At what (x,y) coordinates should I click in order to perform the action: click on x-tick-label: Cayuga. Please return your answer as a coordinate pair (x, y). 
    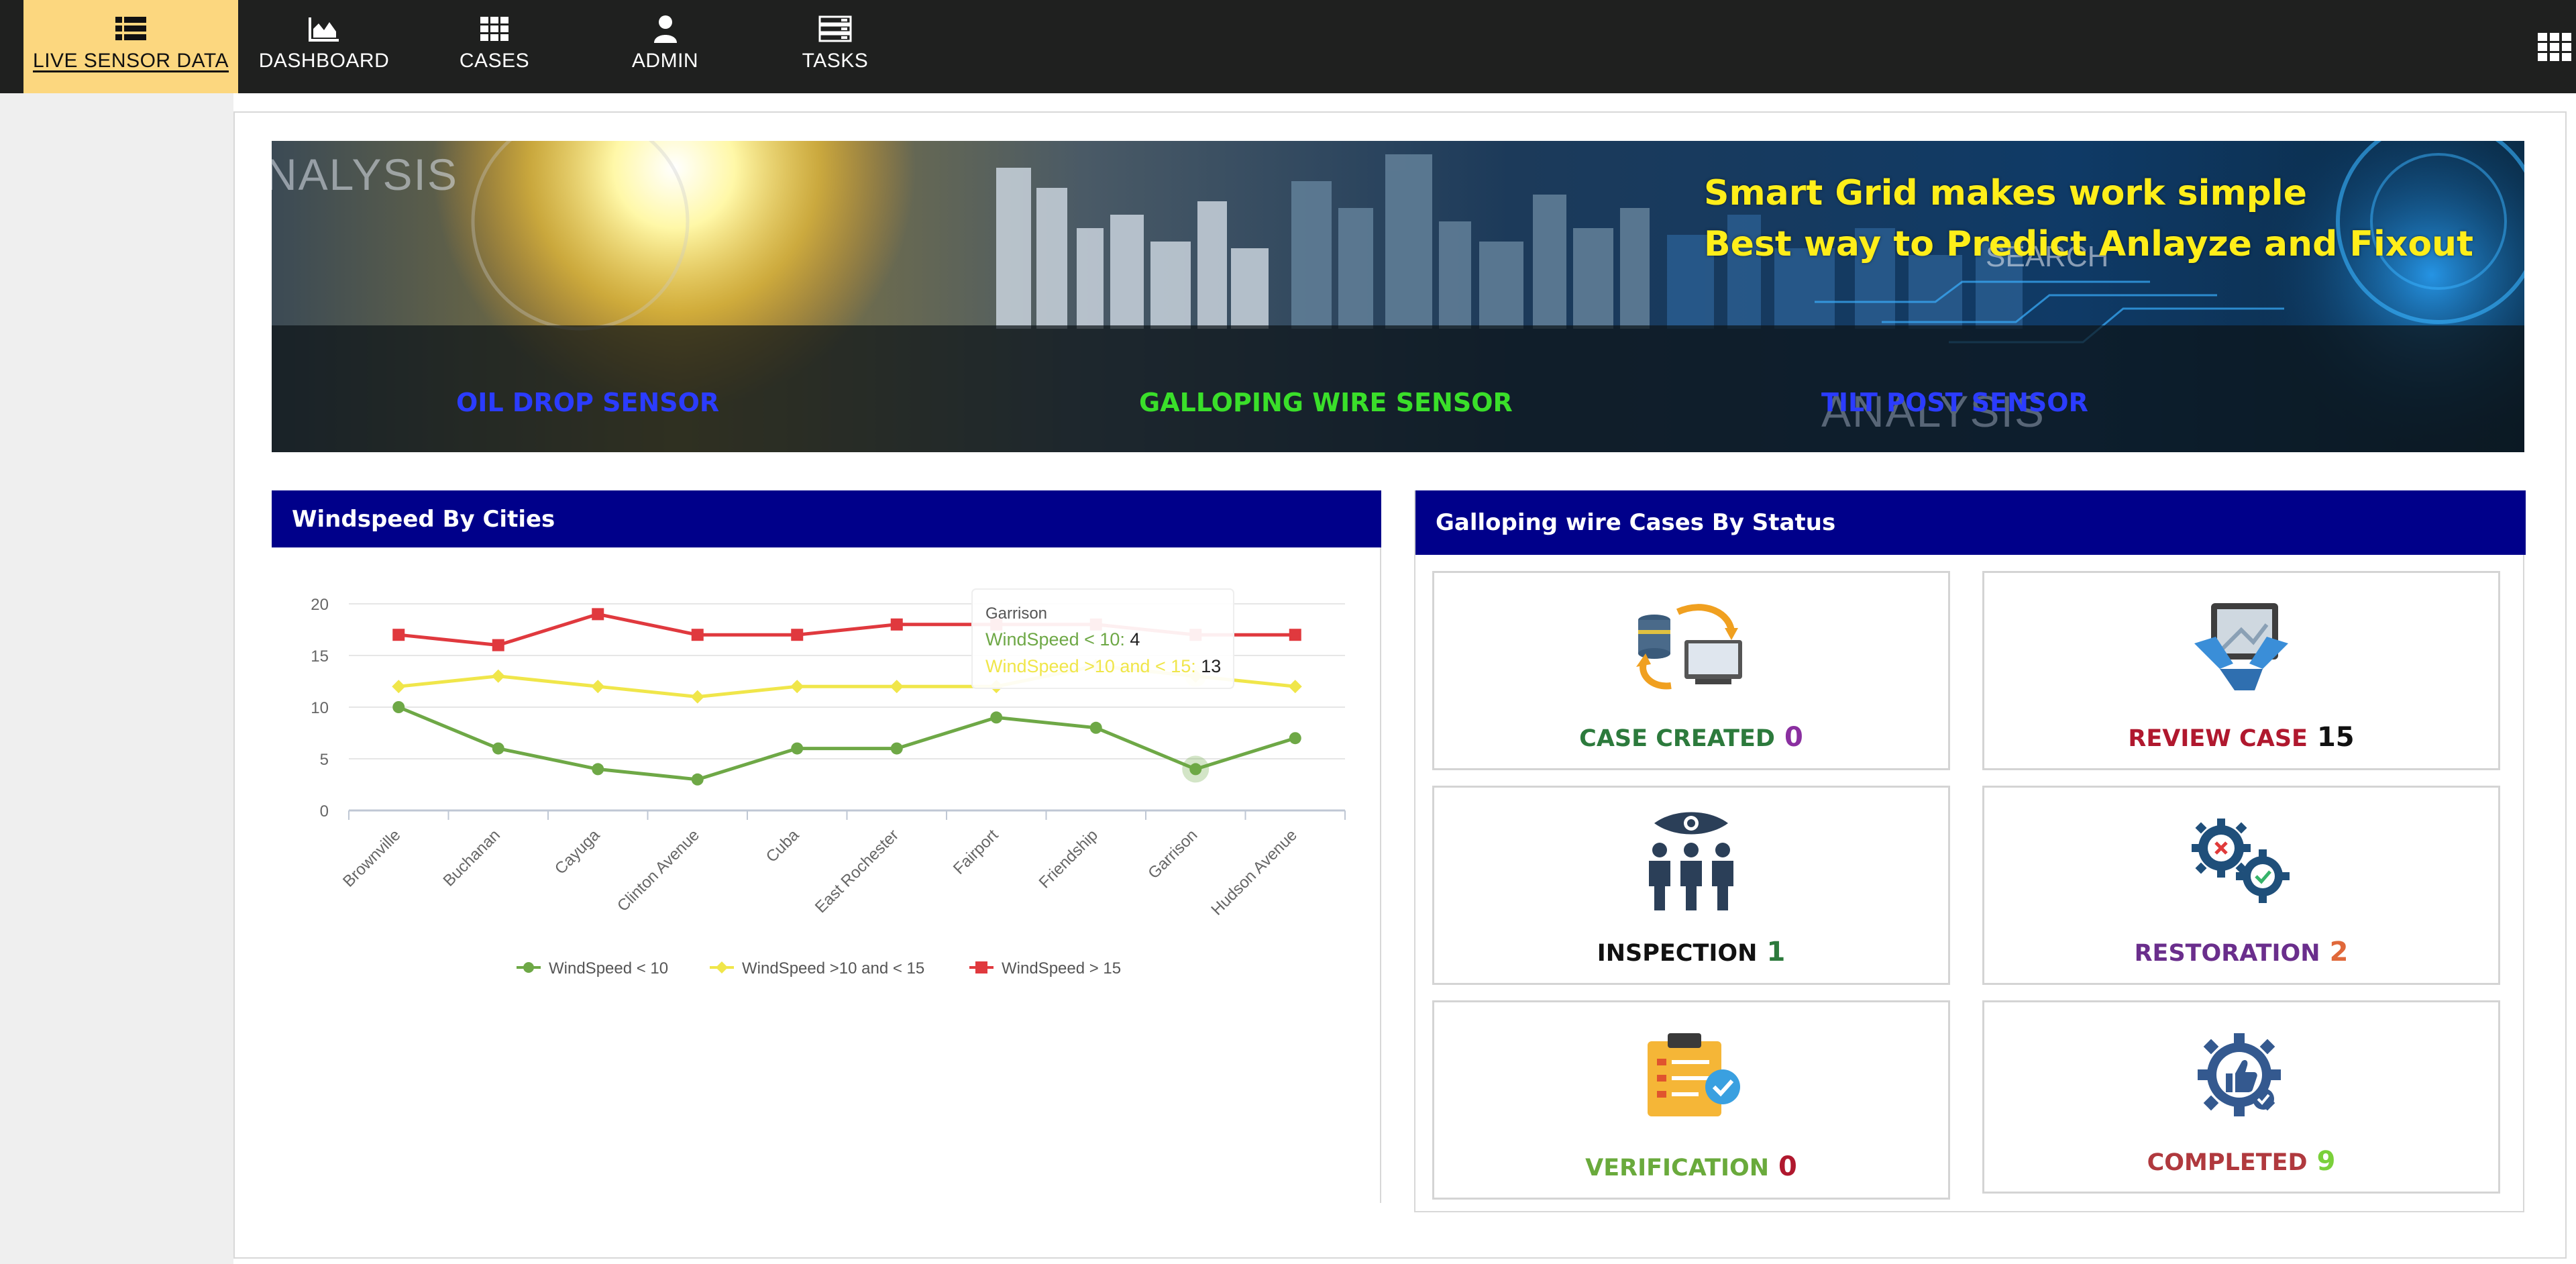
    Looking at the image, I should click on (577, 852).